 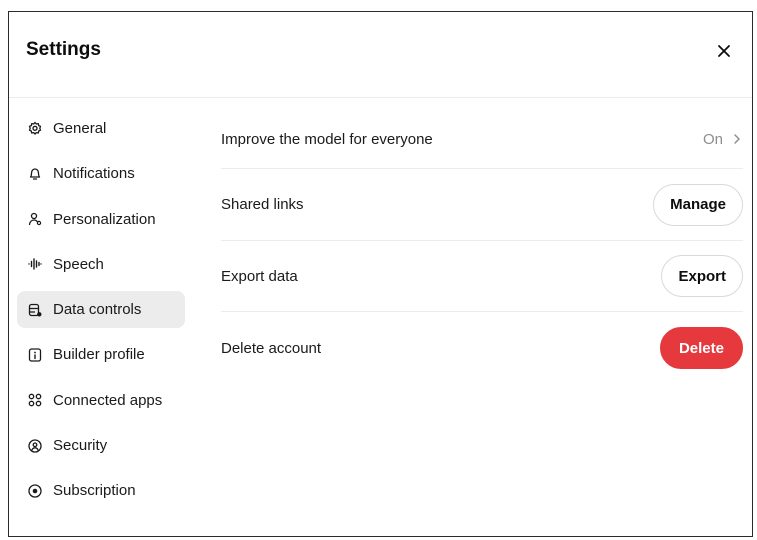 What do you see at coordinates (327, 139) in the screenshot?
I see `setting-label: Improve the model for everyone` at bounding box center [327, 139].